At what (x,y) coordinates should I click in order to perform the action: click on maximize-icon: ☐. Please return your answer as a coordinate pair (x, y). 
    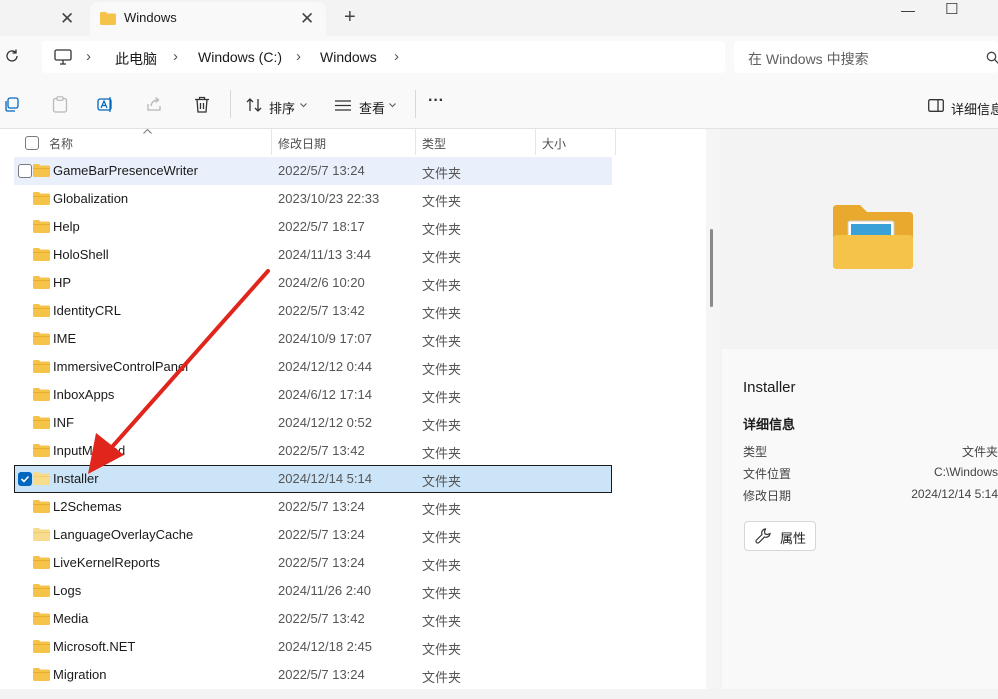
    Looking at the image, I should click on (951, 9).